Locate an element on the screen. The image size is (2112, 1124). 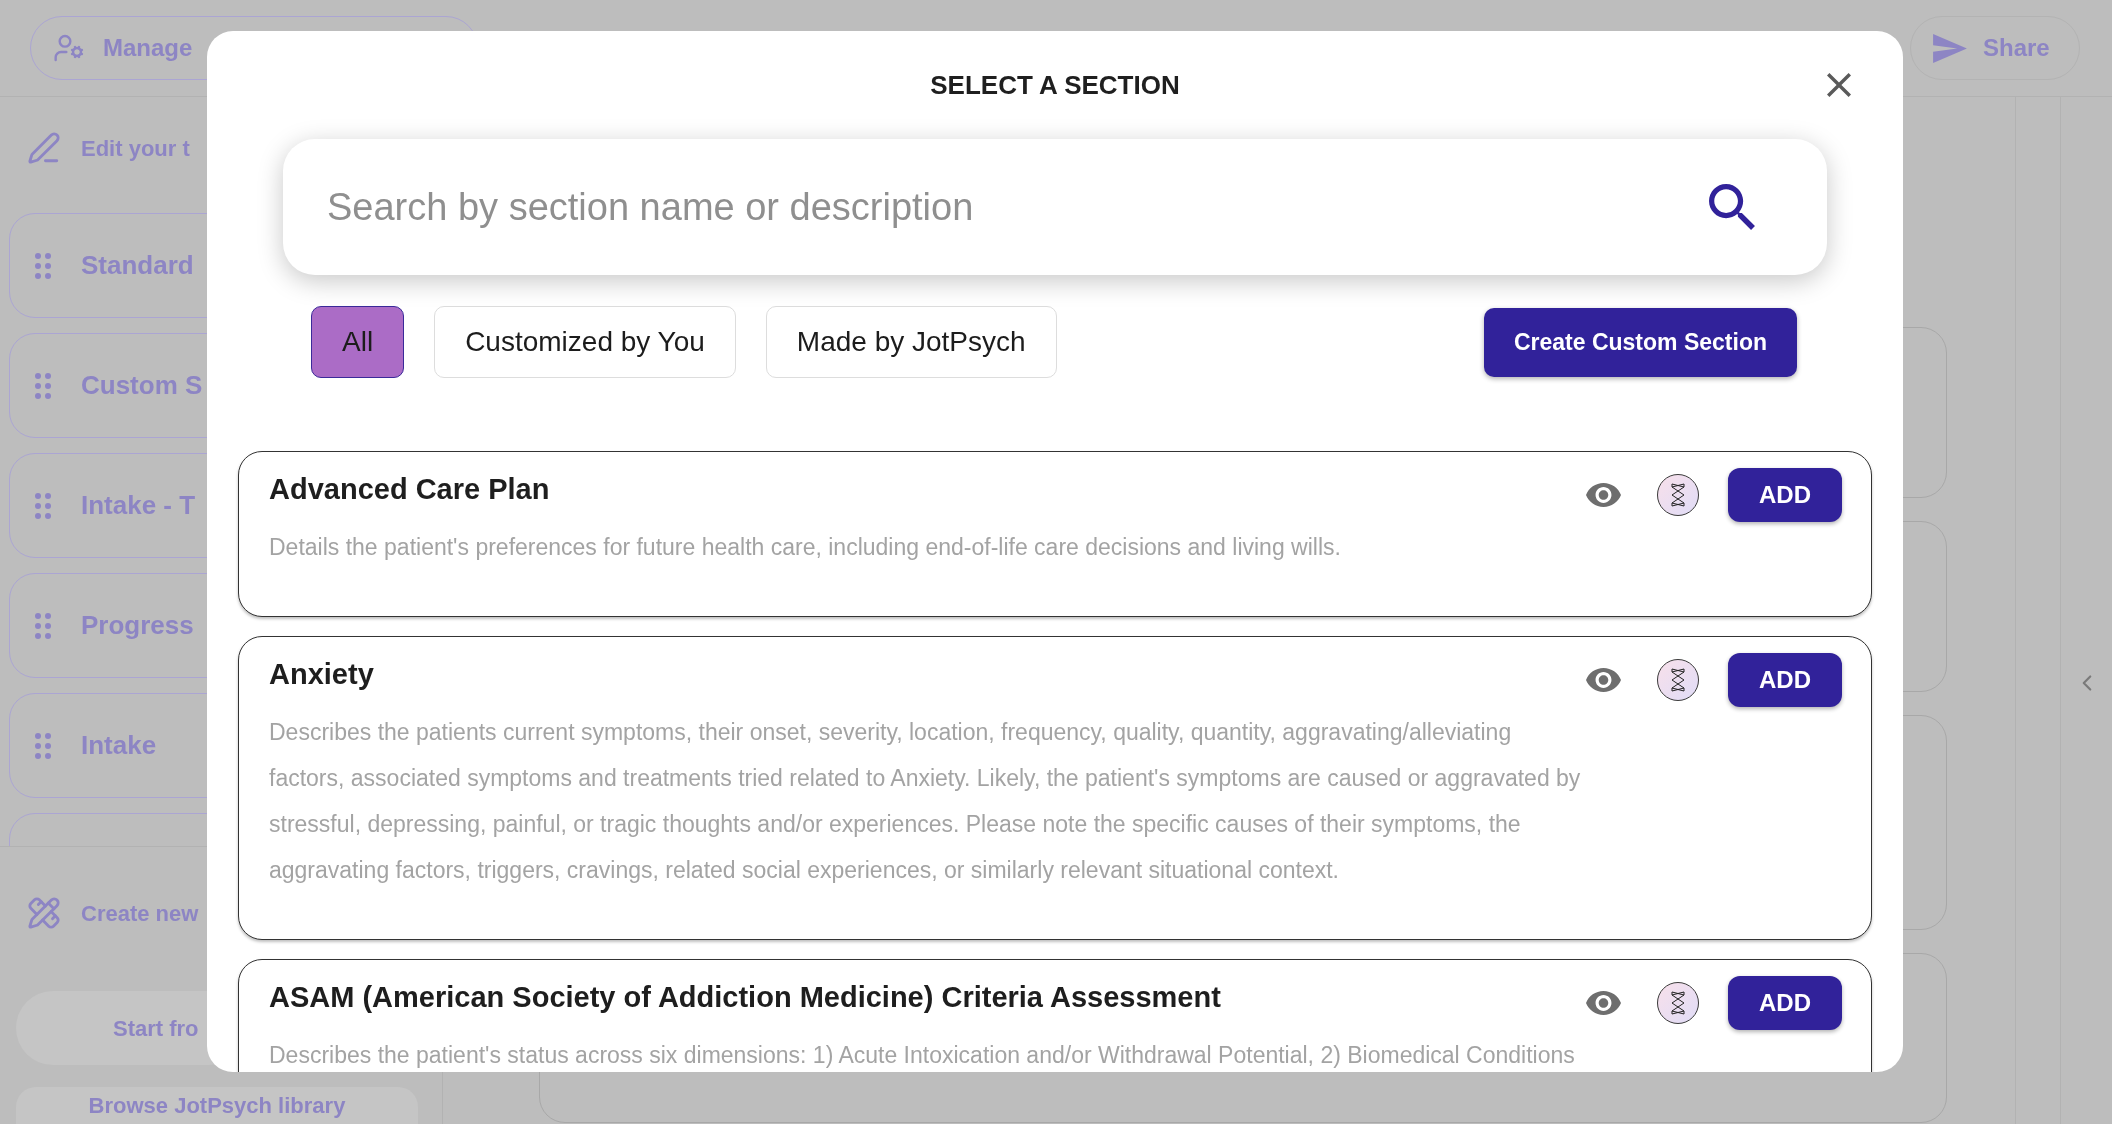
template-name: Intake - T is located at coordinates (138, 505).